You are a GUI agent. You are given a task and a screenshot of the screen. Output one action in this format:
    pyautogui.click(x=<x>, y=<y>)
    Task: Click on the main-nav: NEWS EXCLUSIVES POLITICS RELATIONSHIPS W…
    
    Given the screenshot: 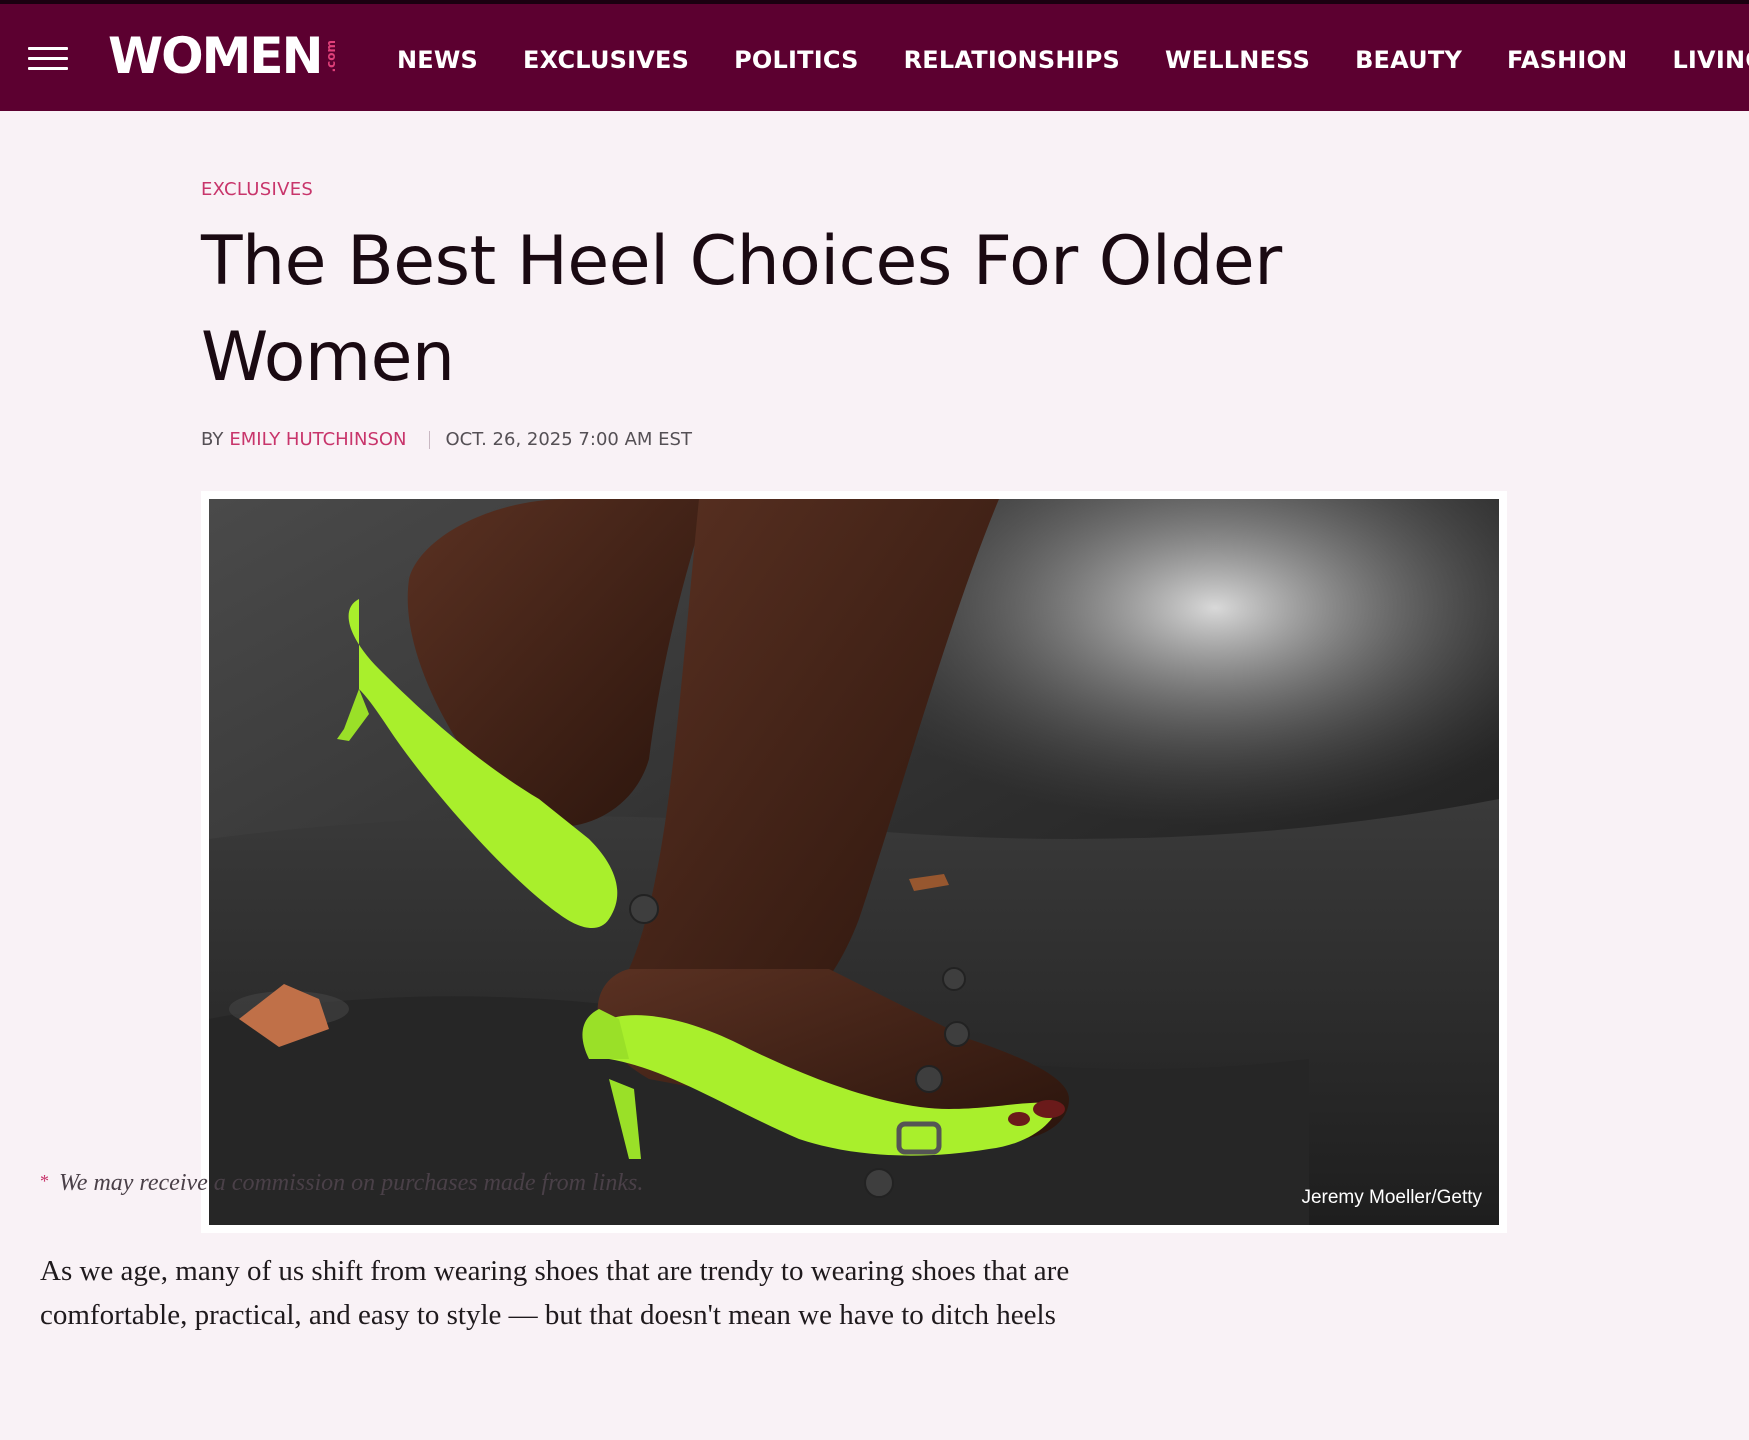 What is the action you would take?
    pyautogui.click(x=1073, y=59)
    